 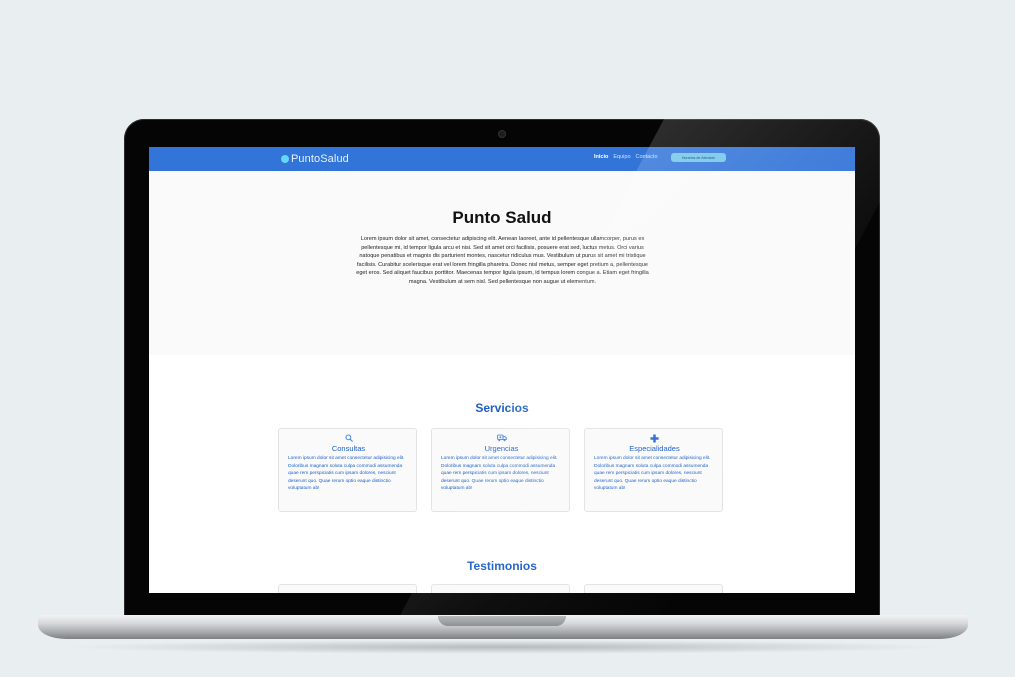 I want to click on testimonials-cards, so click(x=500, y=588).